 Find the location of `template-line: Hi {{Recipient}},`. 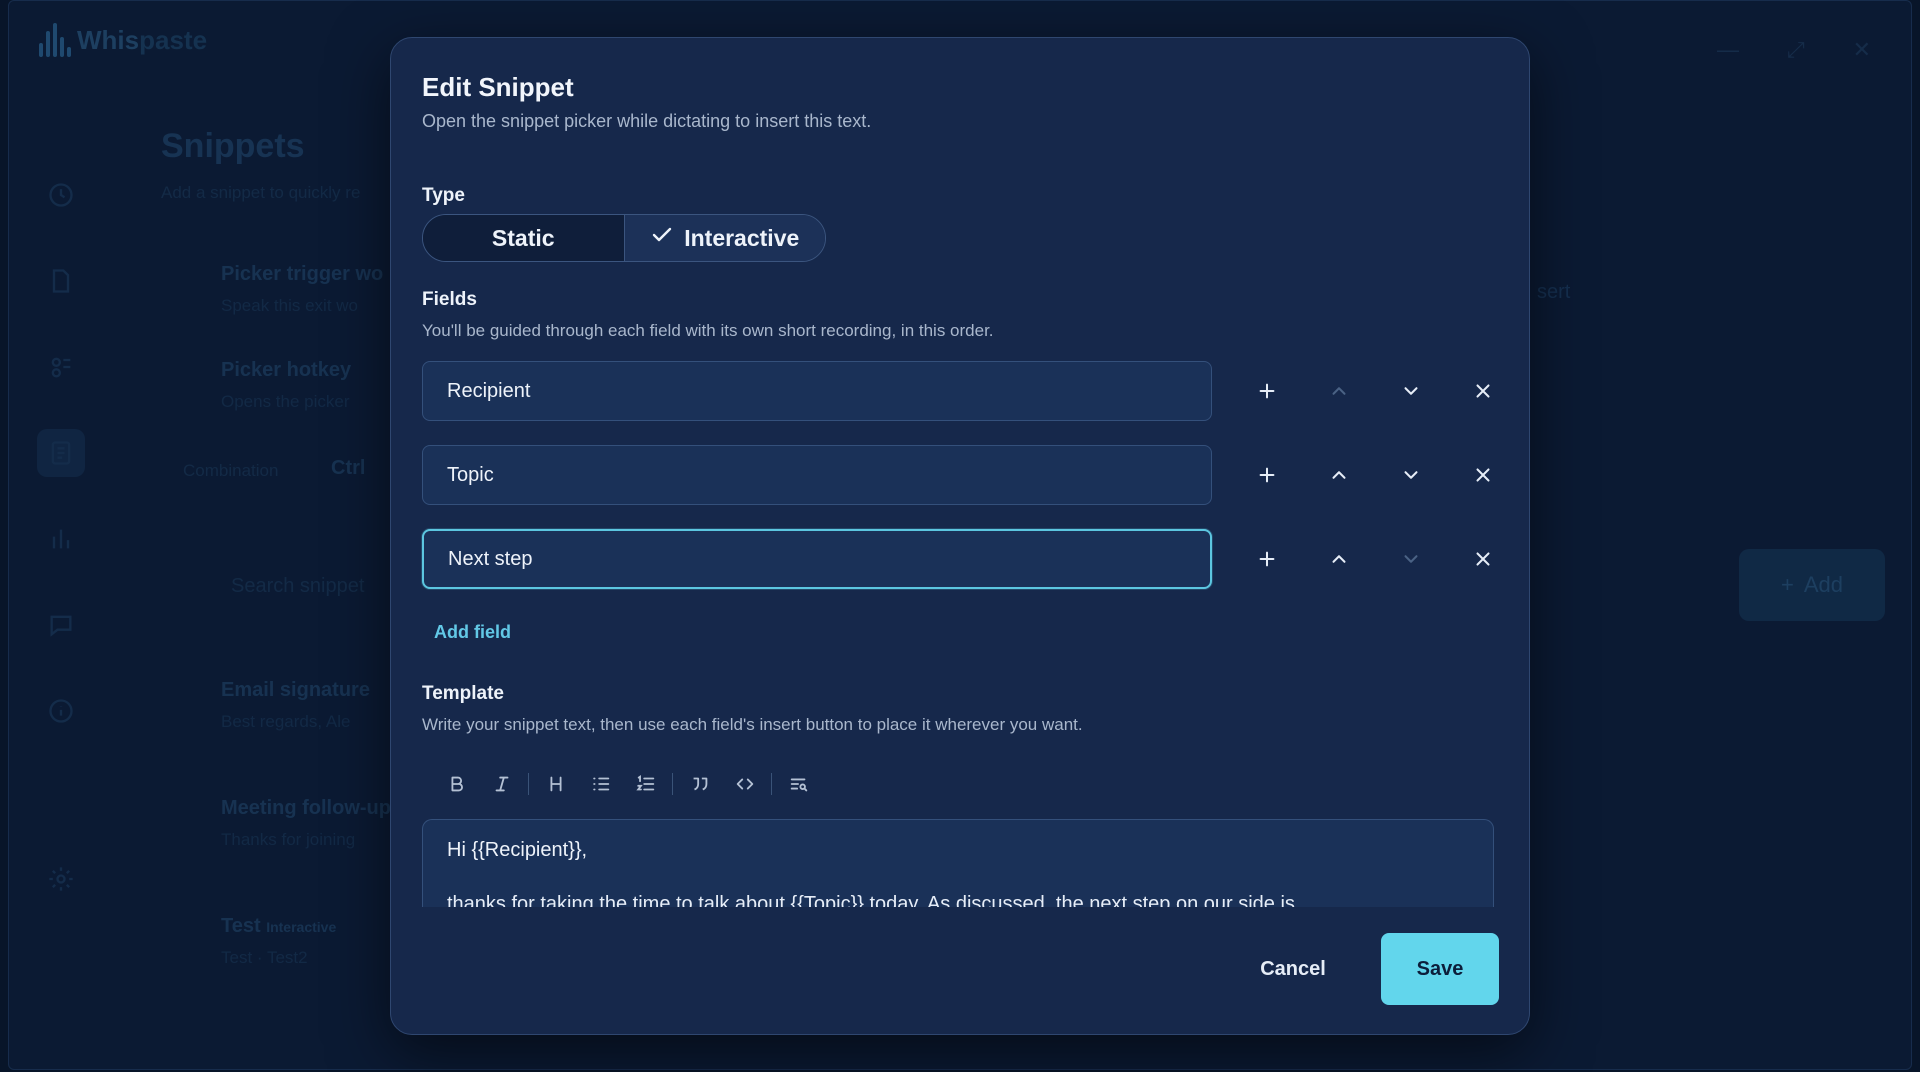

template-line: Hi {{Recipient}}, is located at coordinates (517, 850).